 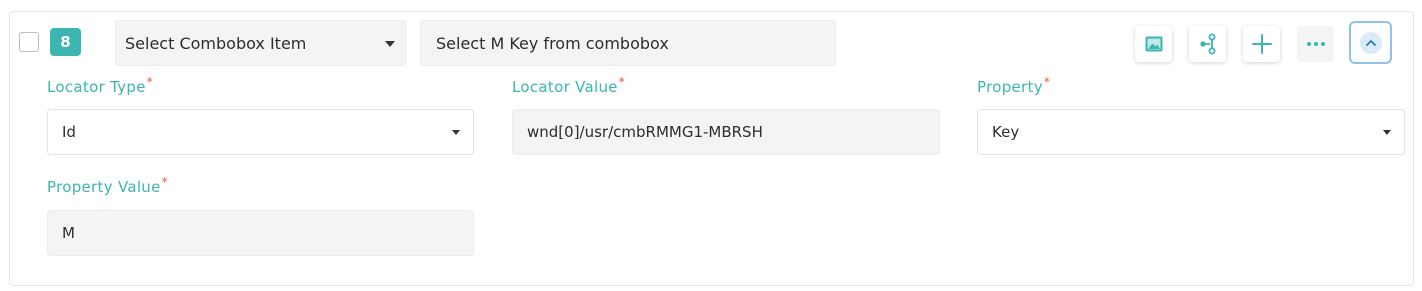 I want to click on screenshot-button, so click(x=1153, y=44).